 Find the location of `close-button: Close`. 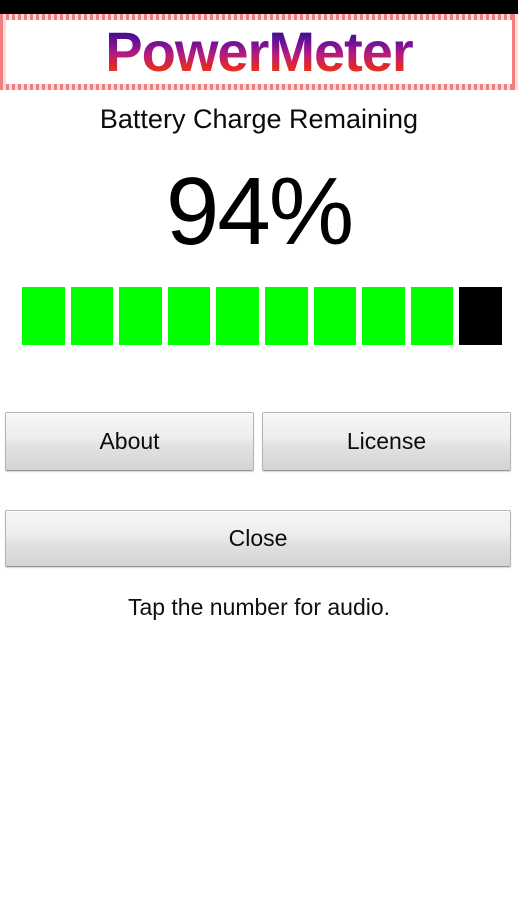

close-button: Close is located at coordinates (258, 538).